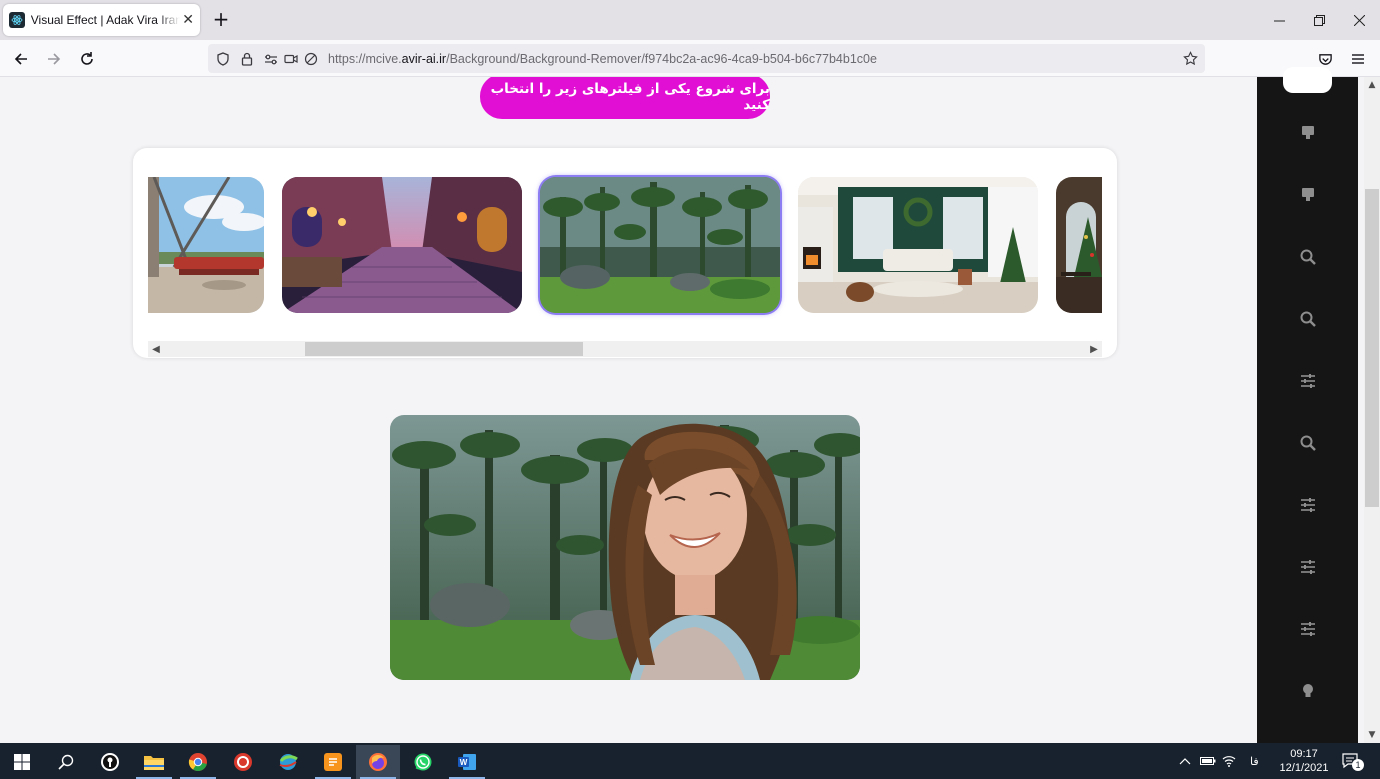  Describe the element at coordinates (1372, 348) in the screenshot. I see `page-scrollbar-thumb` at that location.